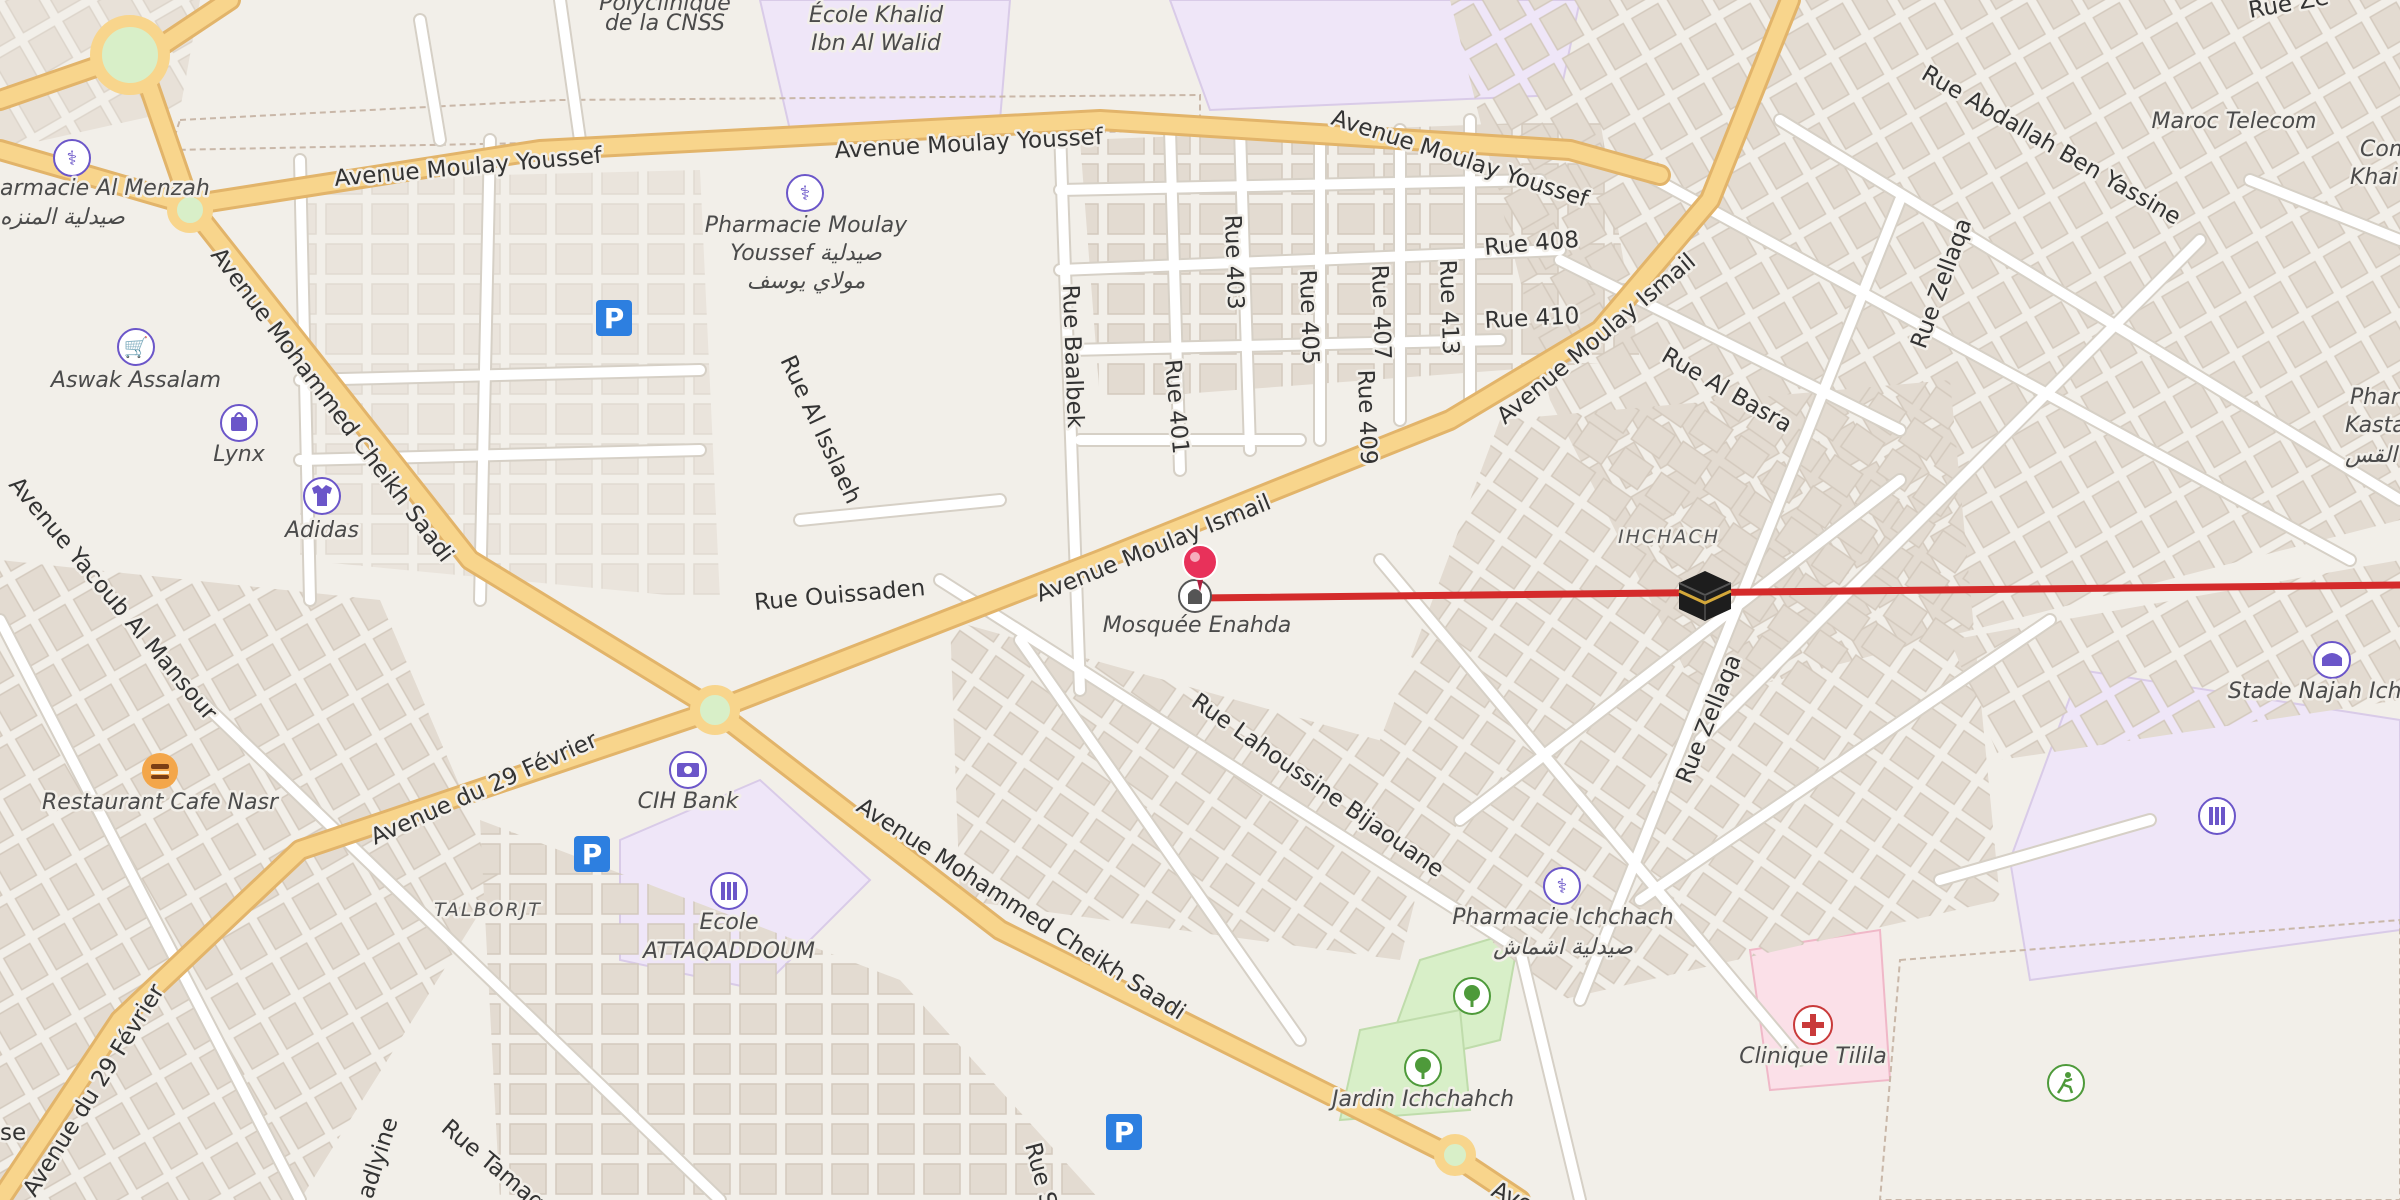  What do you see at coordinates (1366, 417) in the screenshot?
I see `road-label: Rue 409` at bounding box center [1366, 417].